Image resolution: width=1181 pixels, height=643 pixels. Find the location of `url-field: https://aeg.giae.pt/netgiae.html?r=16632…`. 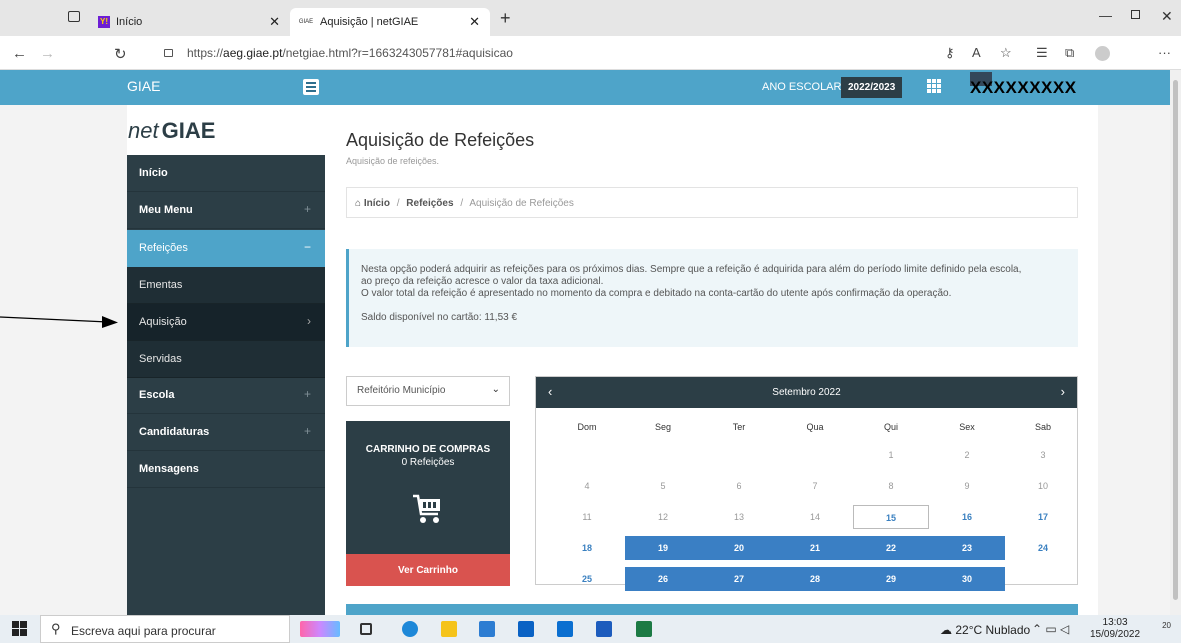

url-field: https://aeg.giae.pt/netgiae.html?r=16632… is located at coordinates (350, 53).